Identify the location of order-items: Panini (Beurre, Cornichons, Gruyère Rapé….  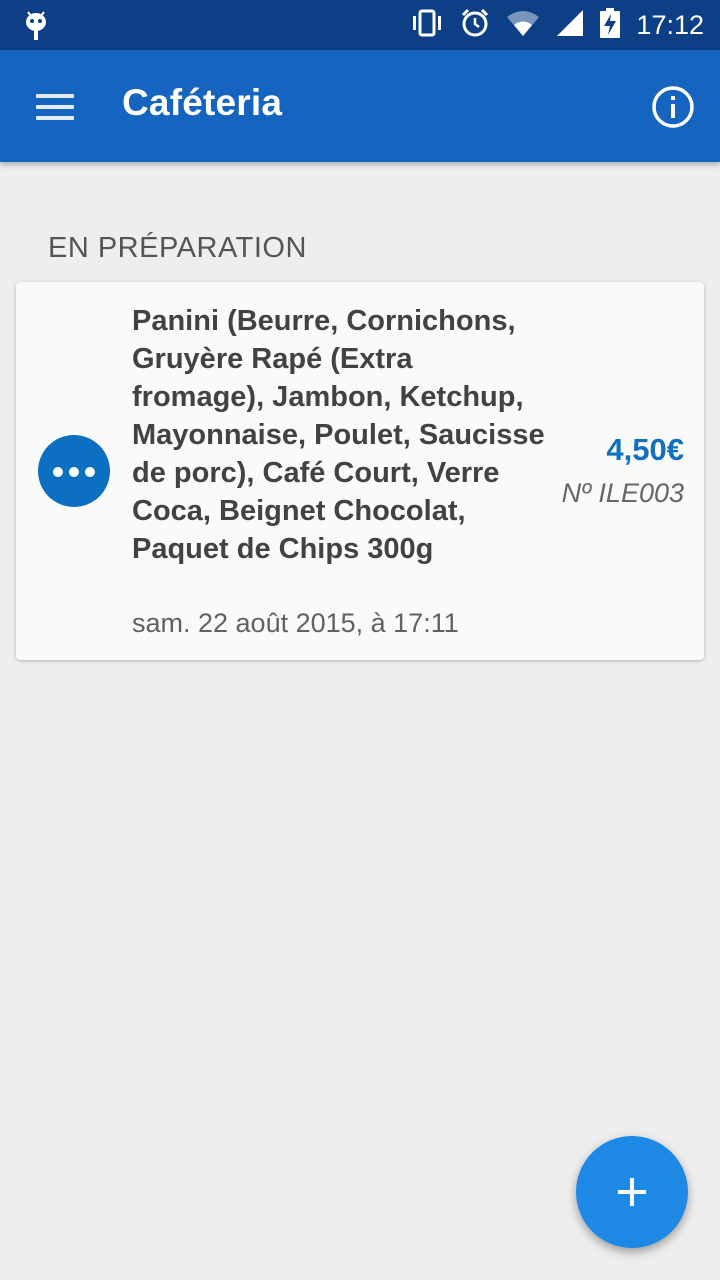
(338, 435).